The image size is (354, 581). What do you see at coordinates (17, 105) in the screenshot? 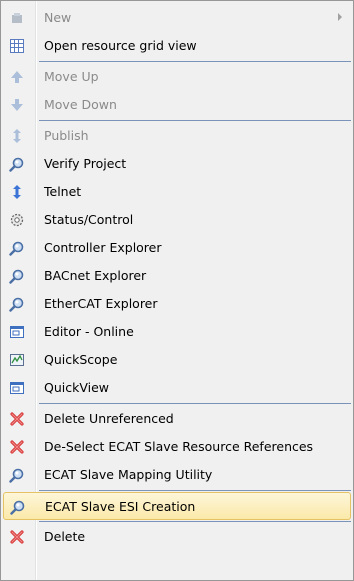
I see `arrow-down-icon` at bounding box center [17, 105].